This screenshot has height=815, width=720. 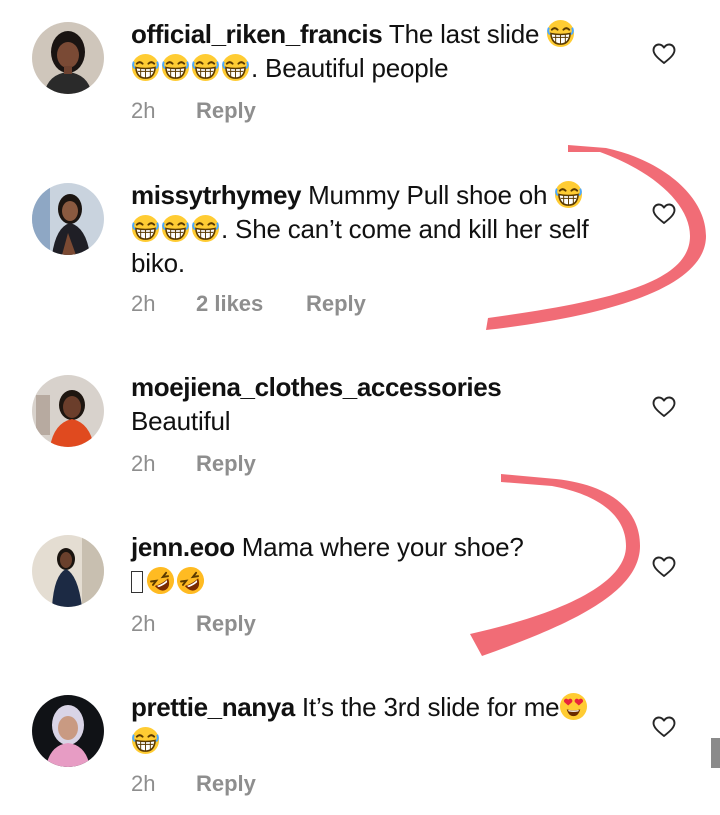 I want to click on comment-text: jenn.eoo Mama where your shoe?, so click(x=381, y=564).